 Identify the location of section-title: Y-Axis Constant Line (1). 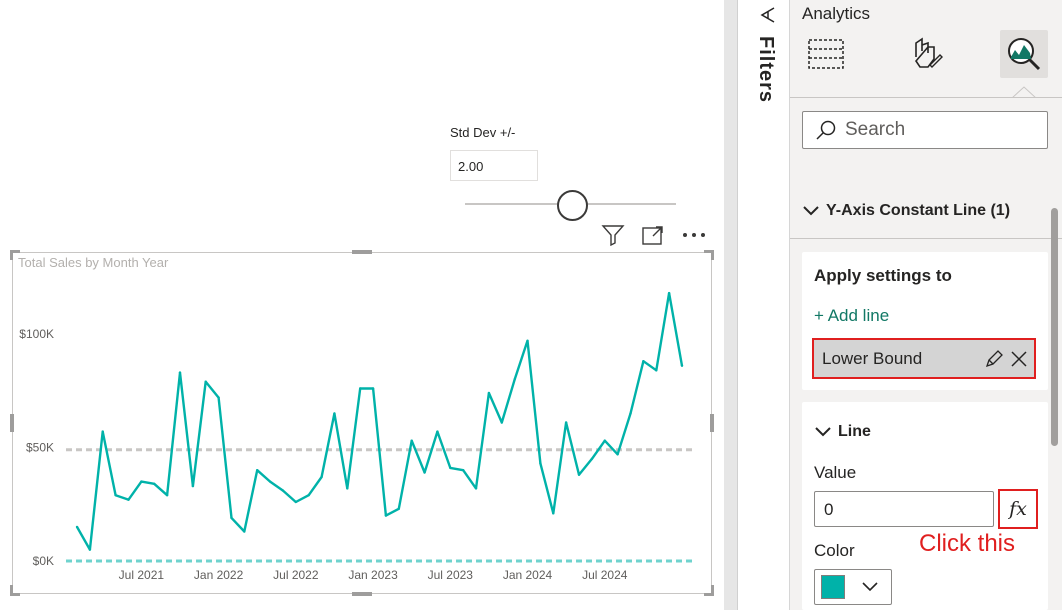
(918, 210).